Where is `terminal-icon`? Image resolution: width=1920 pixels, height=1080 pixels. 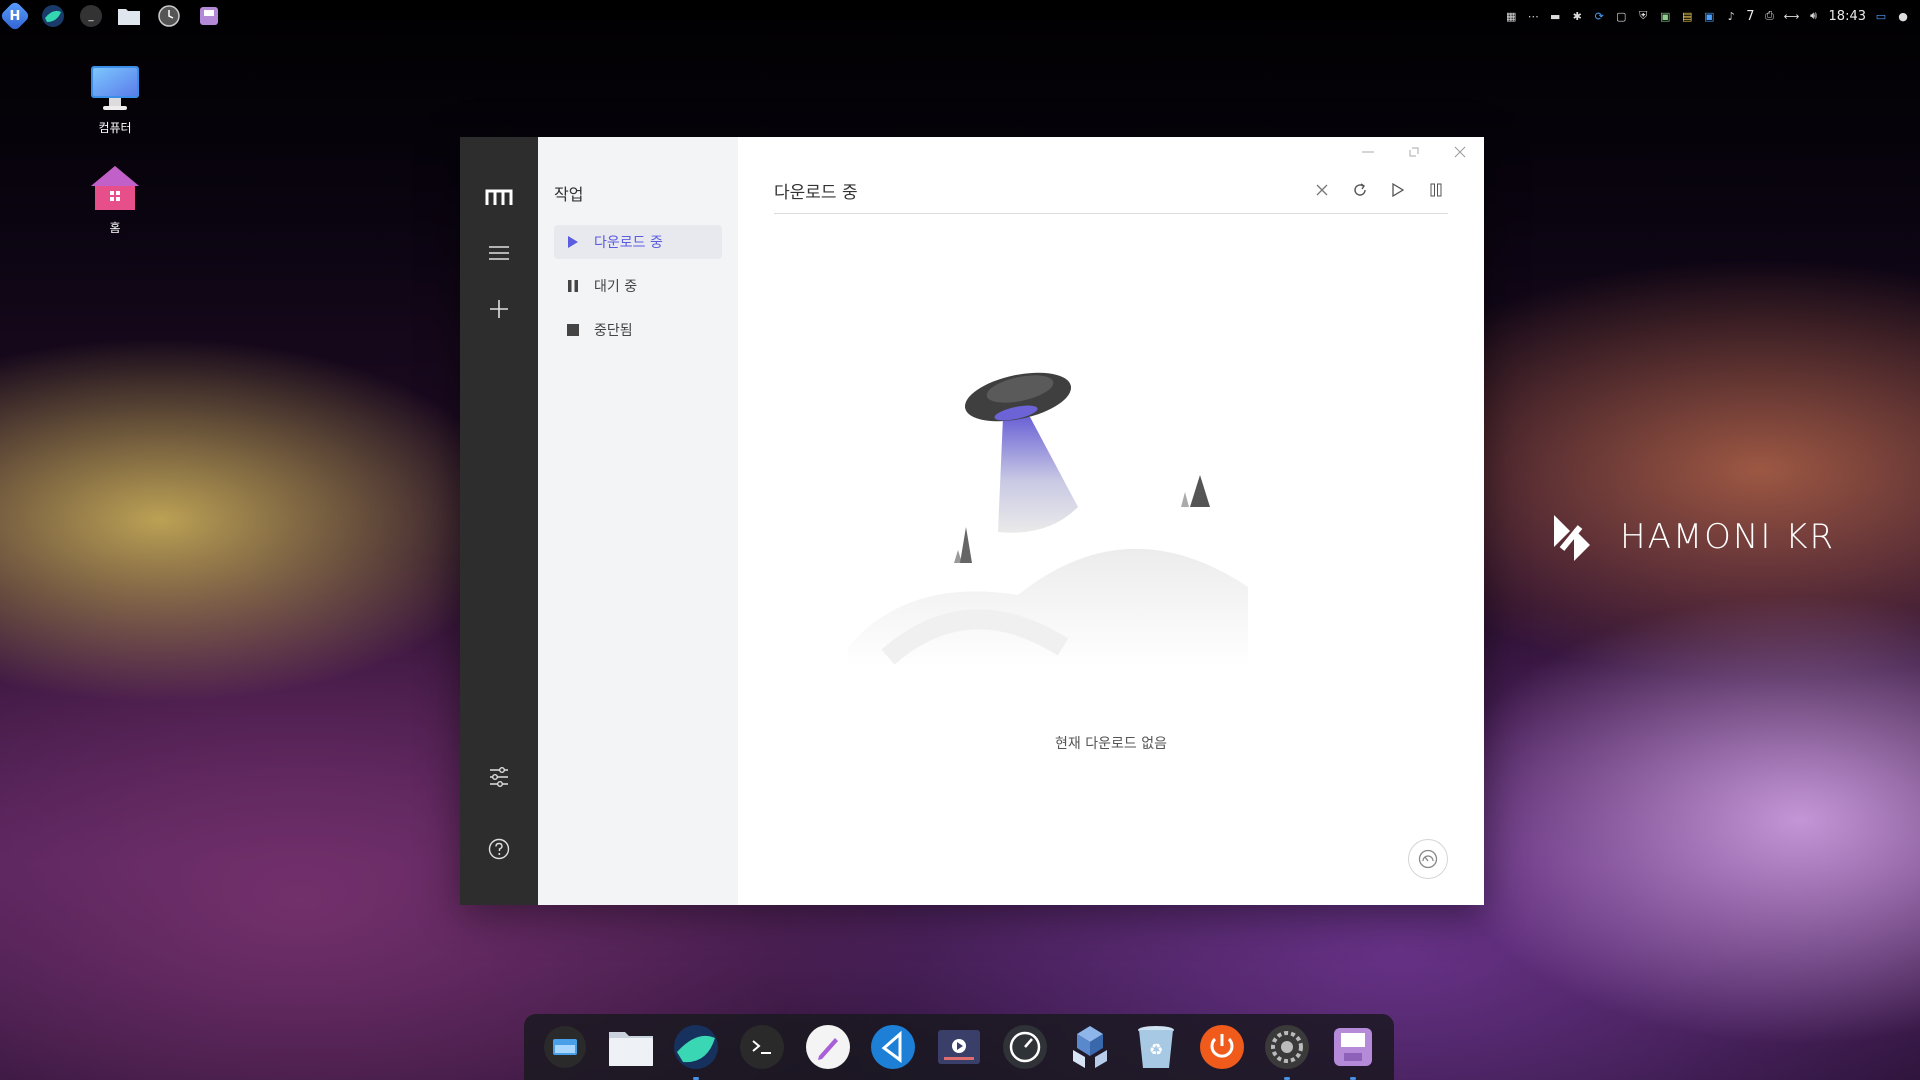 terminal-icon is located at coordinates (762, 1047).